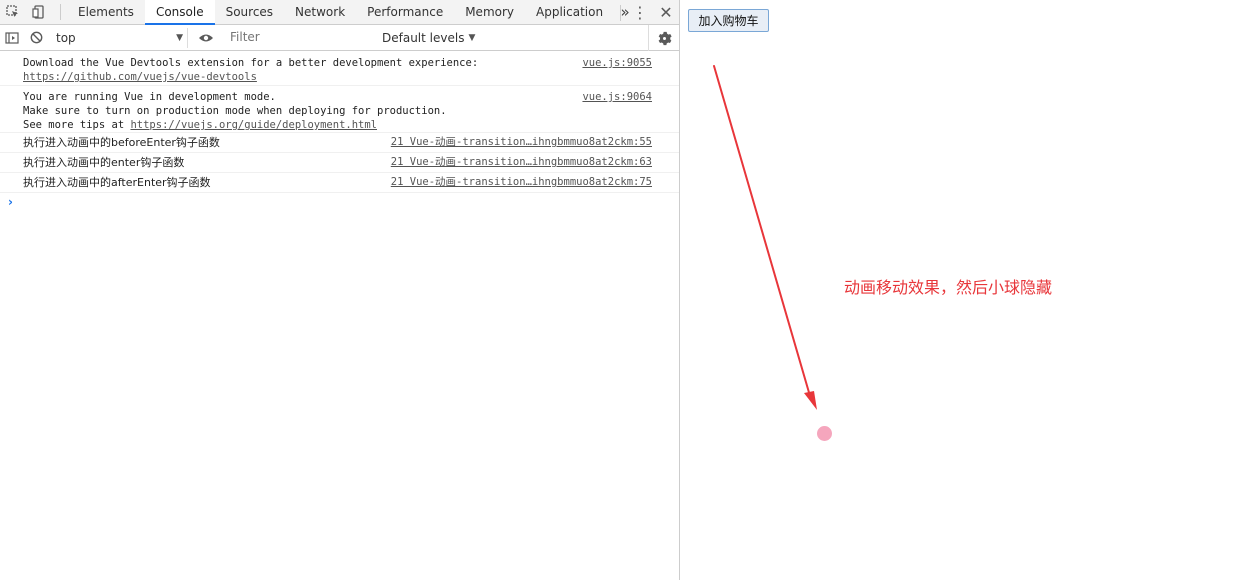 The height and width of the screenshot is (580, 1240). I want to click on log-text: 执行进入动画中的beforeEnter钩子函数, so click(121, 142).